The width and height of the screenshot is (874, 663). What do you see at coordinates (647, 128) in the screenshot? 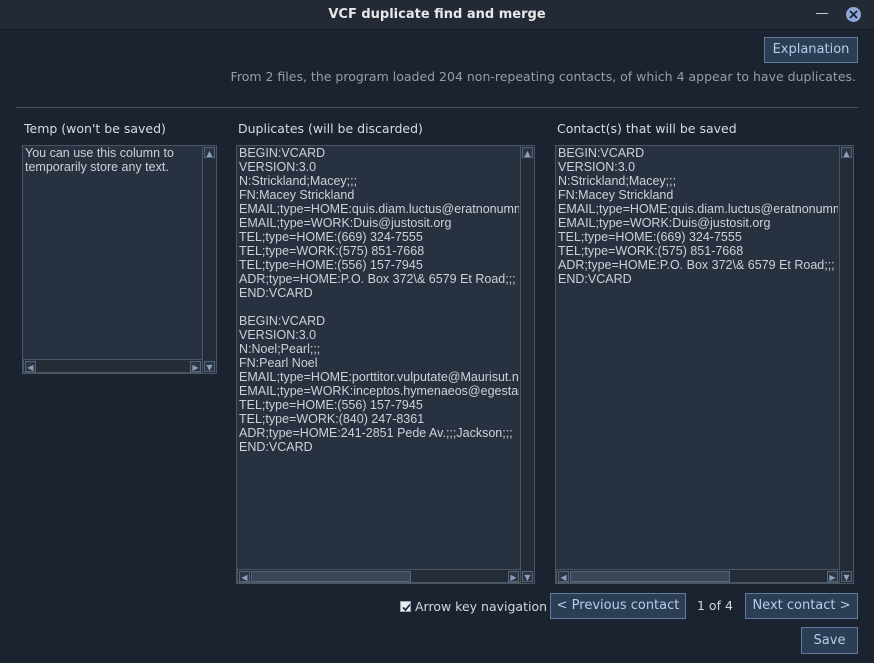
I see `saved-column-label: Contact(s) that will be saved` at bounding box center [647, 128].